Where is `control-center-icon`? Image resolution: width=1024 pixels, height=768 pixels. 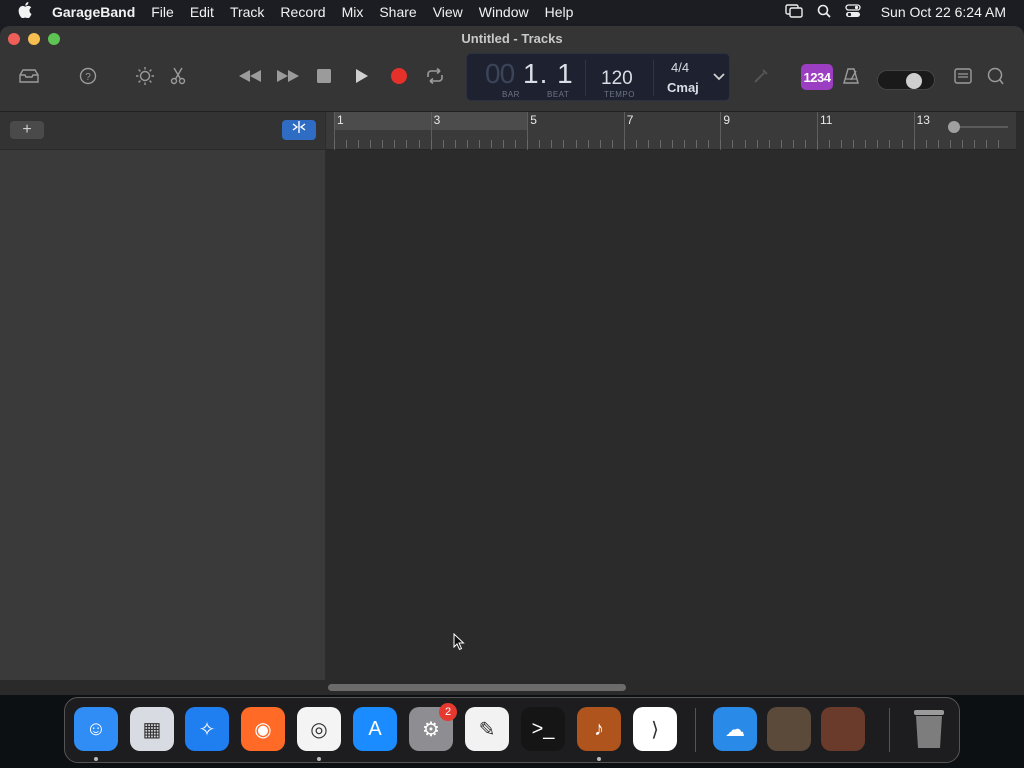 control-center-icon is located at coordinates (853, 12).